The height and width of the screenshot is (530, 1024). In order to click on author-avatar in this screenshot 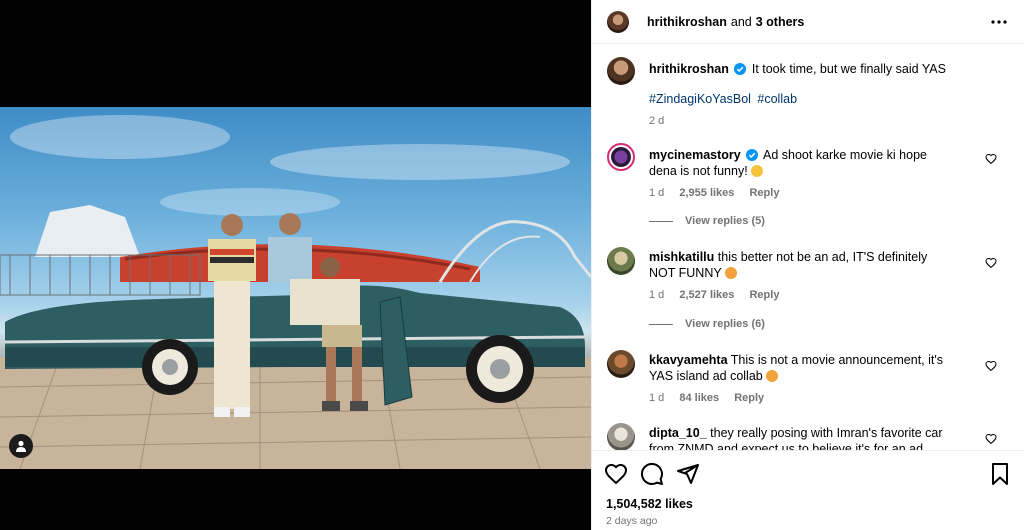, I will do `click(618, 21)`.